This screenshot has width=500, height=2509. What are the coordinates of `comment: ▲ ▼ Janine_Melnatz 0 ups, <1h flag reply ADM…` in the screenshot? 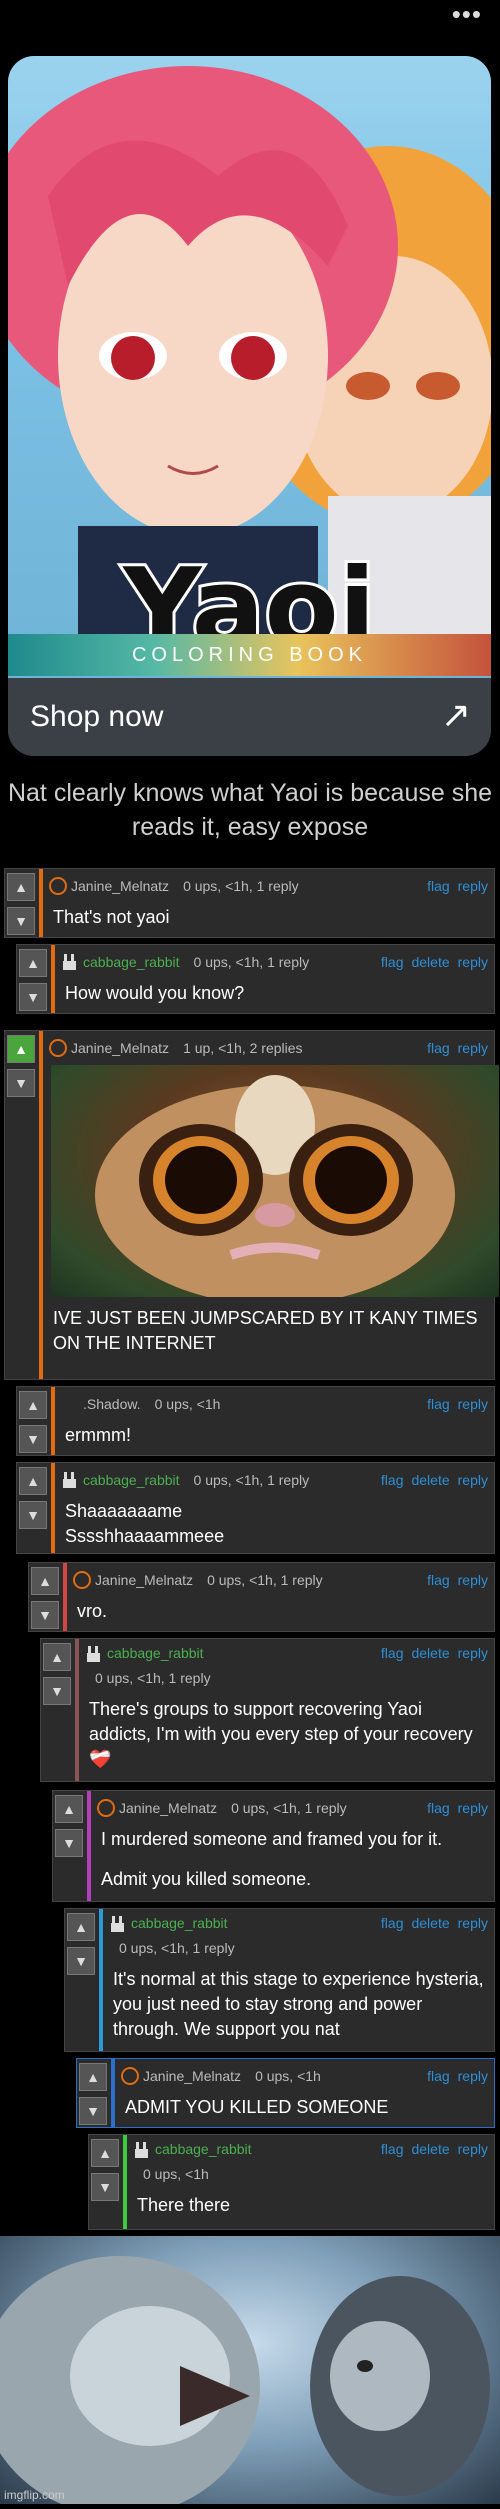 It's located at (285, 2093).